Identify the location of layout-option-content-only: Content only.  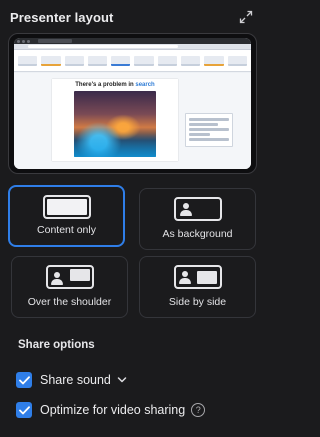
(66, 216).